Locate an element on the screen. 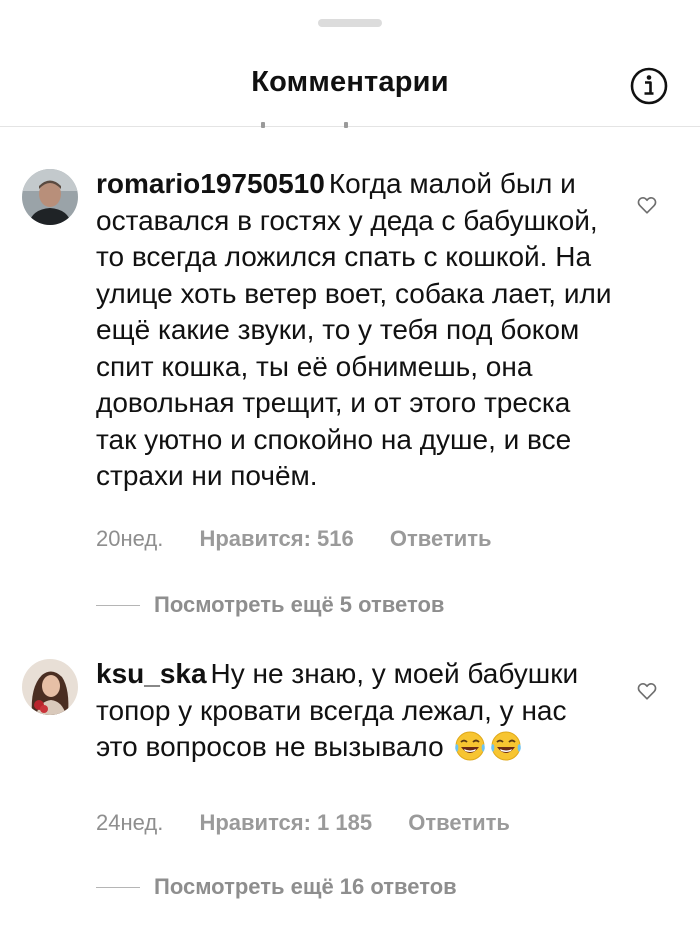 The image size is (700, 939). comment-timestamp: 24нед. is located at coordinates (130, 822).